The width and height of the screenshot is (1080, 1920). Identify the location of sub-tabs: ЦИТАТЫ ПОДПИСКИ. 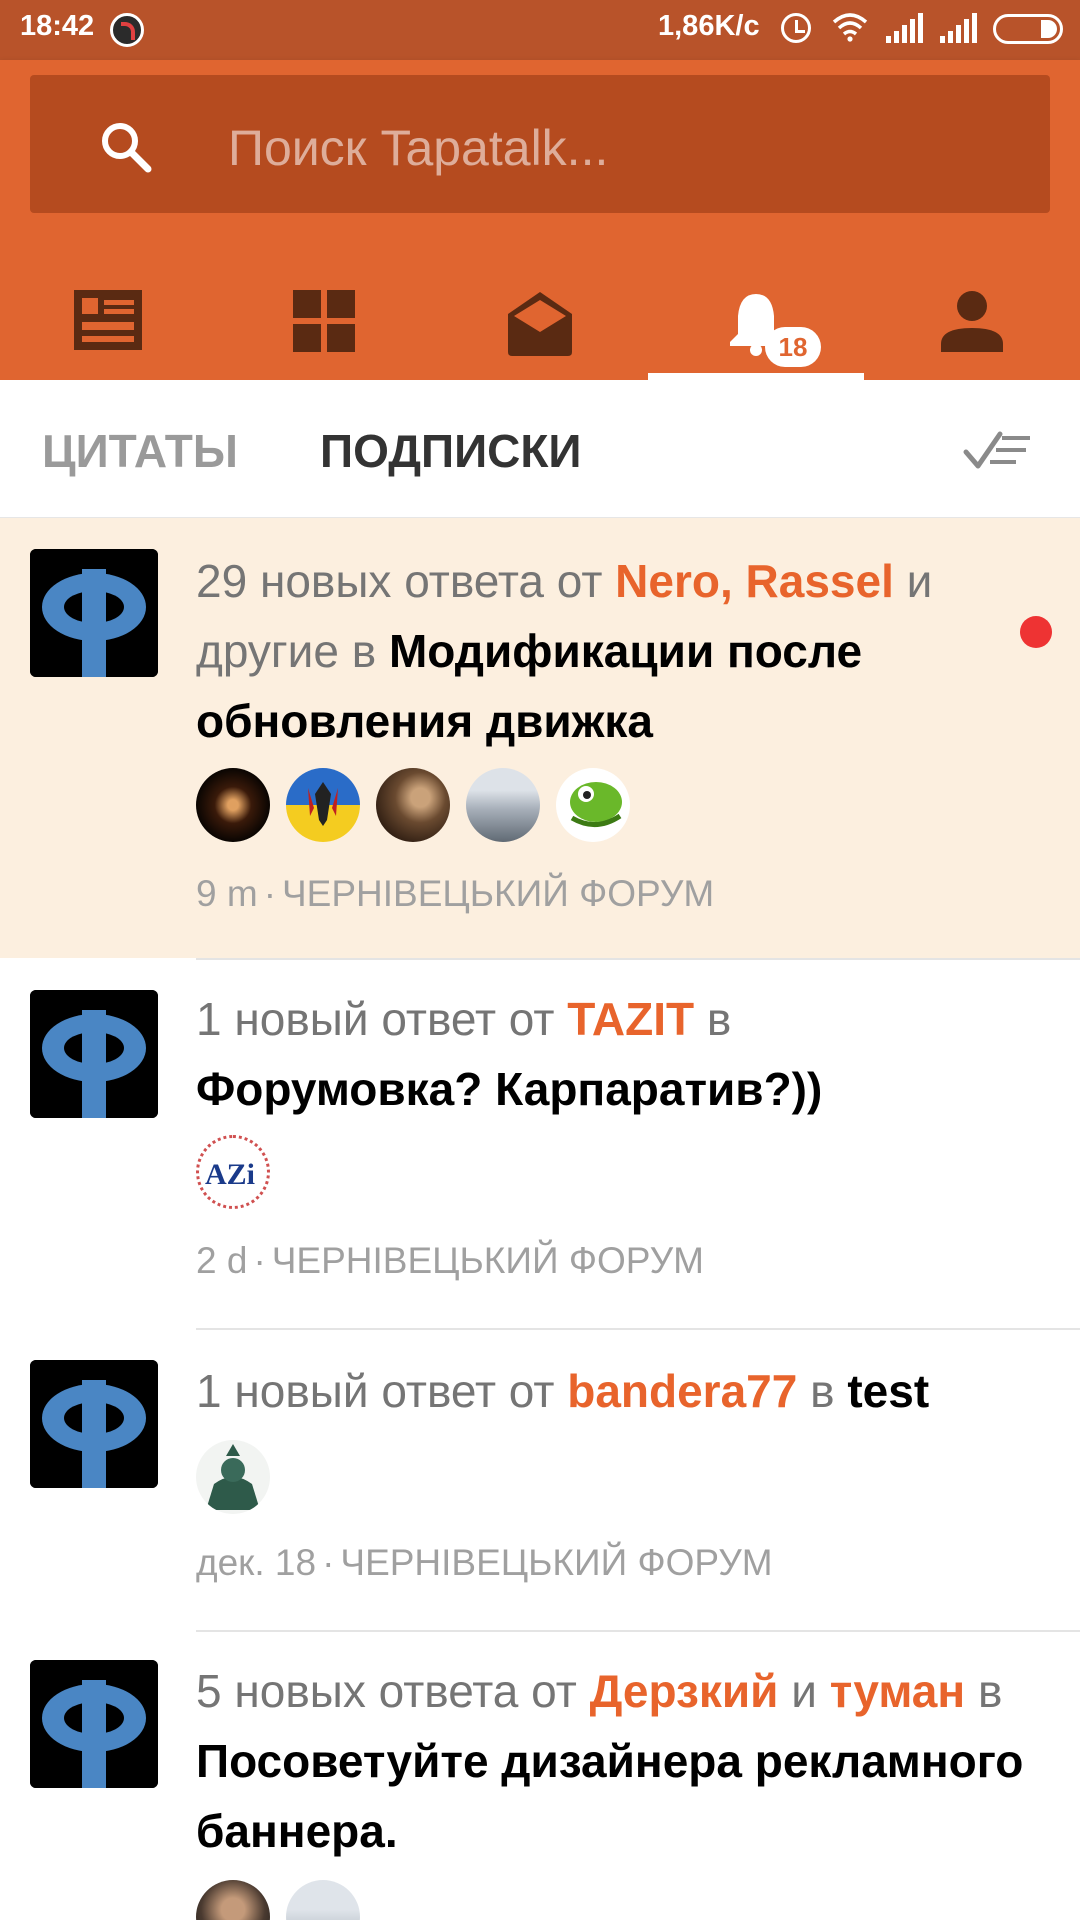
(540, 449).